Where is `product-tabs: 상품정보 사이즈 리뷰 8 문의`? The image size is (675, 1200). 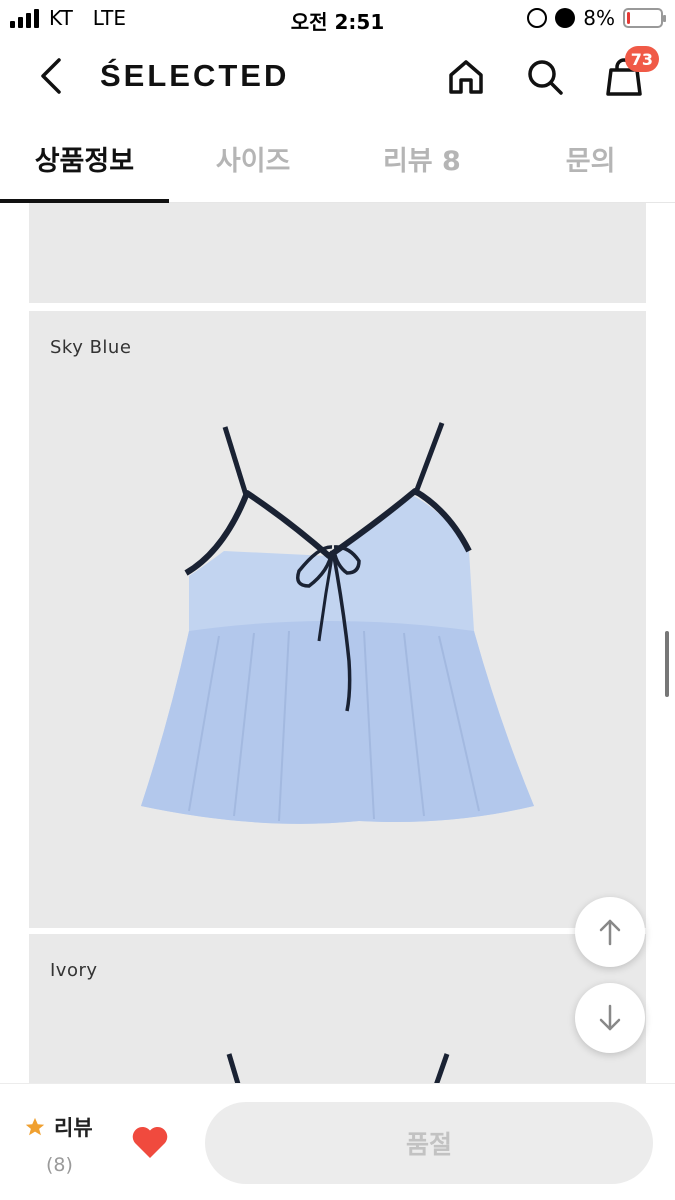 product-tabs: 상품정보 사이즈 리뷰 8 문의 is located at coordinates (337, 164).